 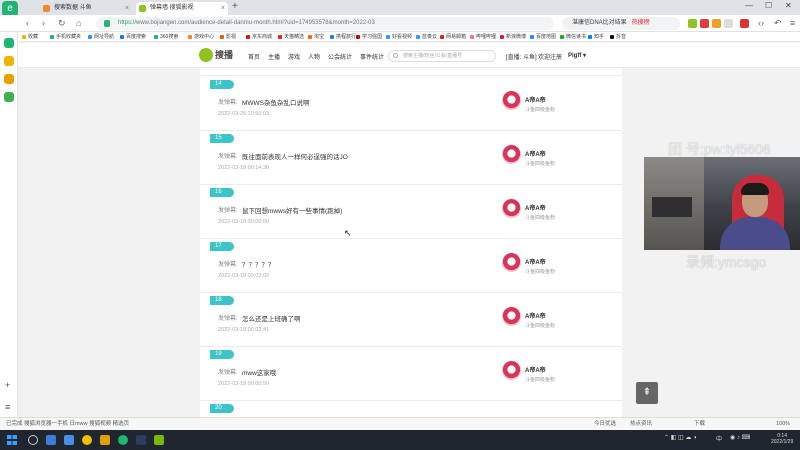 What do you see at coordinates (101, 37) in the screenshot?
I see `bookmark-item: 网址导航` at bounding box center [101, 37].